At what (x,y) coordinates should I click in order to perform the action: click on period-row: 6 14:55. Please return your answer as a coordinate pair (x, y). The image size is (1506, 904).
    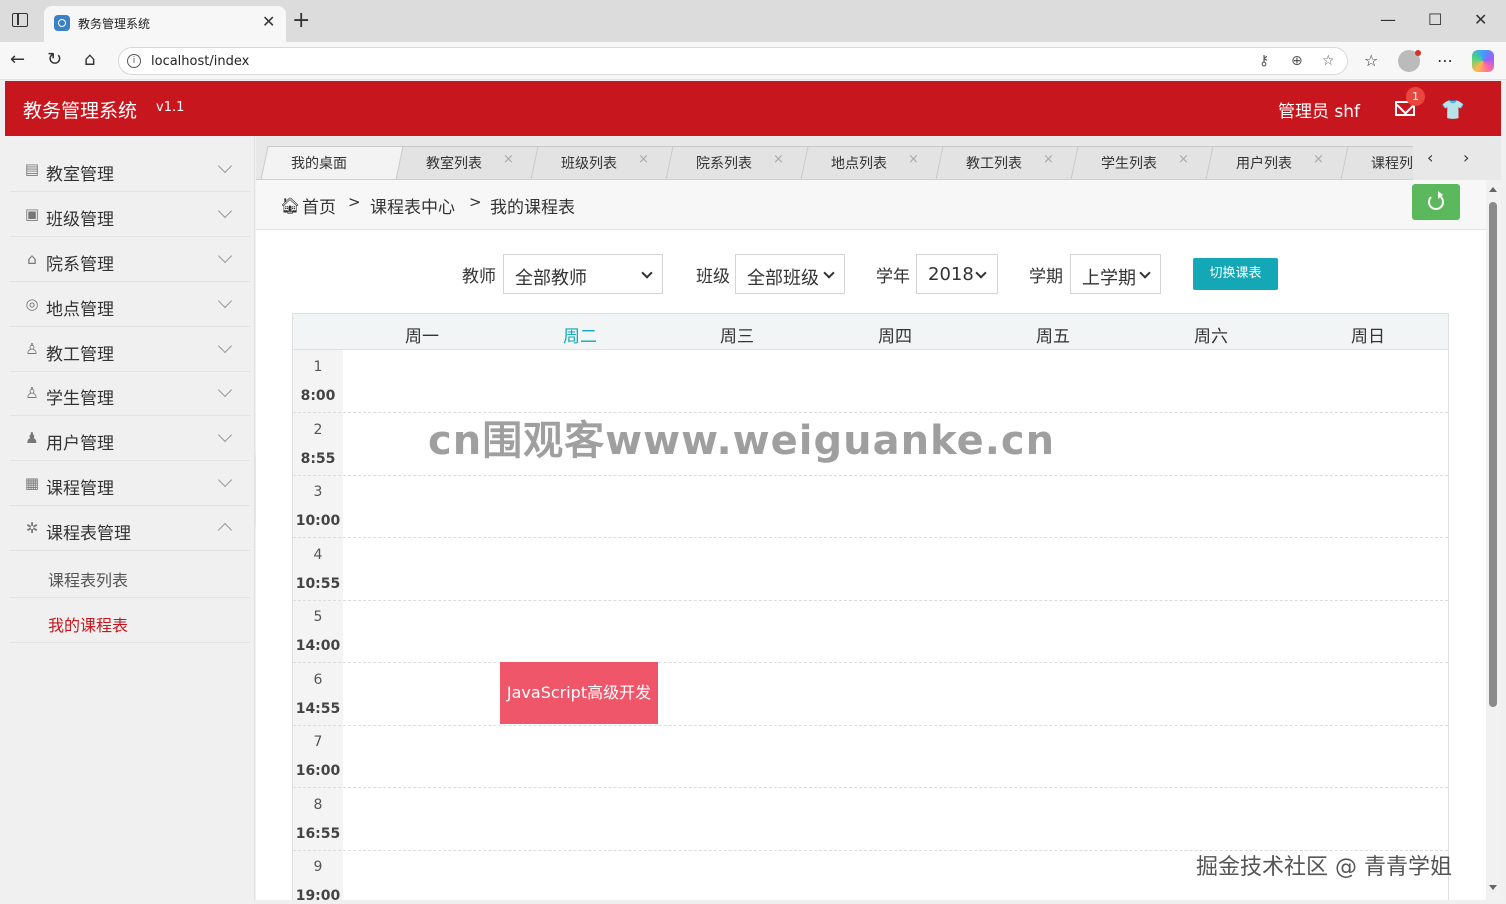
    Looking at the image, I should click on (870, 694).